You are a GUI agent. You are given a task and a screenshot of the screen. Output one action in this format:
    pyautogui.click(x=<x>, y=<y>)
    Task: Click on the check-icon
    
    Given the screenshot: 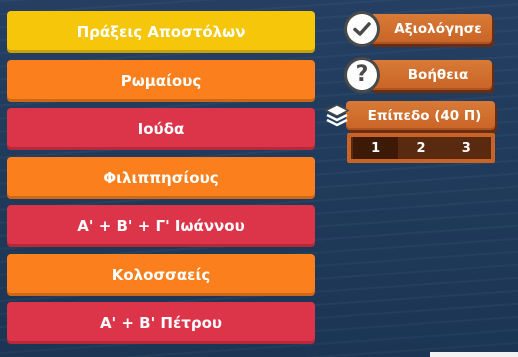 What is the action you would take?
    pyautogui.click(x=362, y=29)
    